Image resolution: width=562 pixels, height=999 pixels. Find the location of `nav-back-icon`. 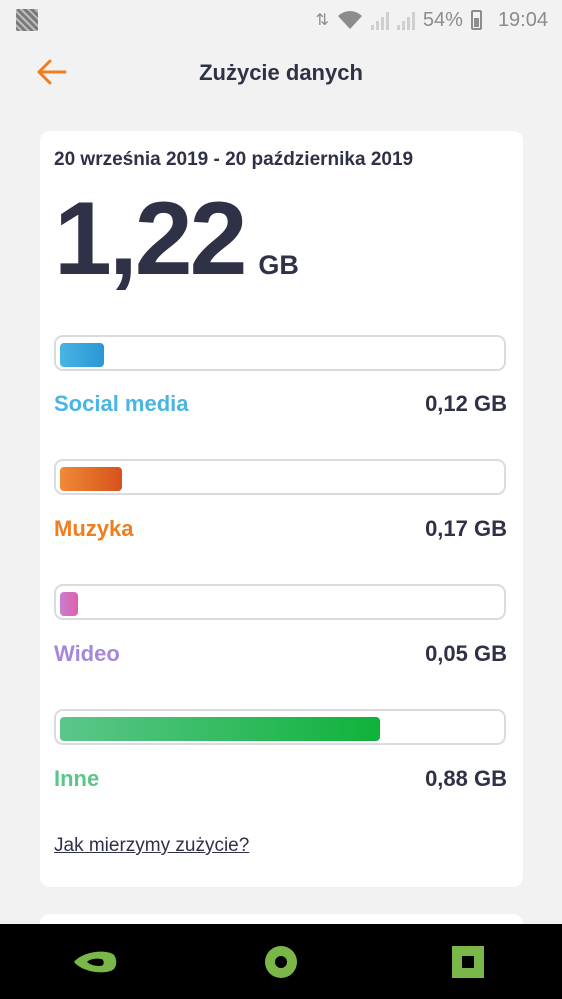

nav-back-icon is located at coordinates (94, 961).